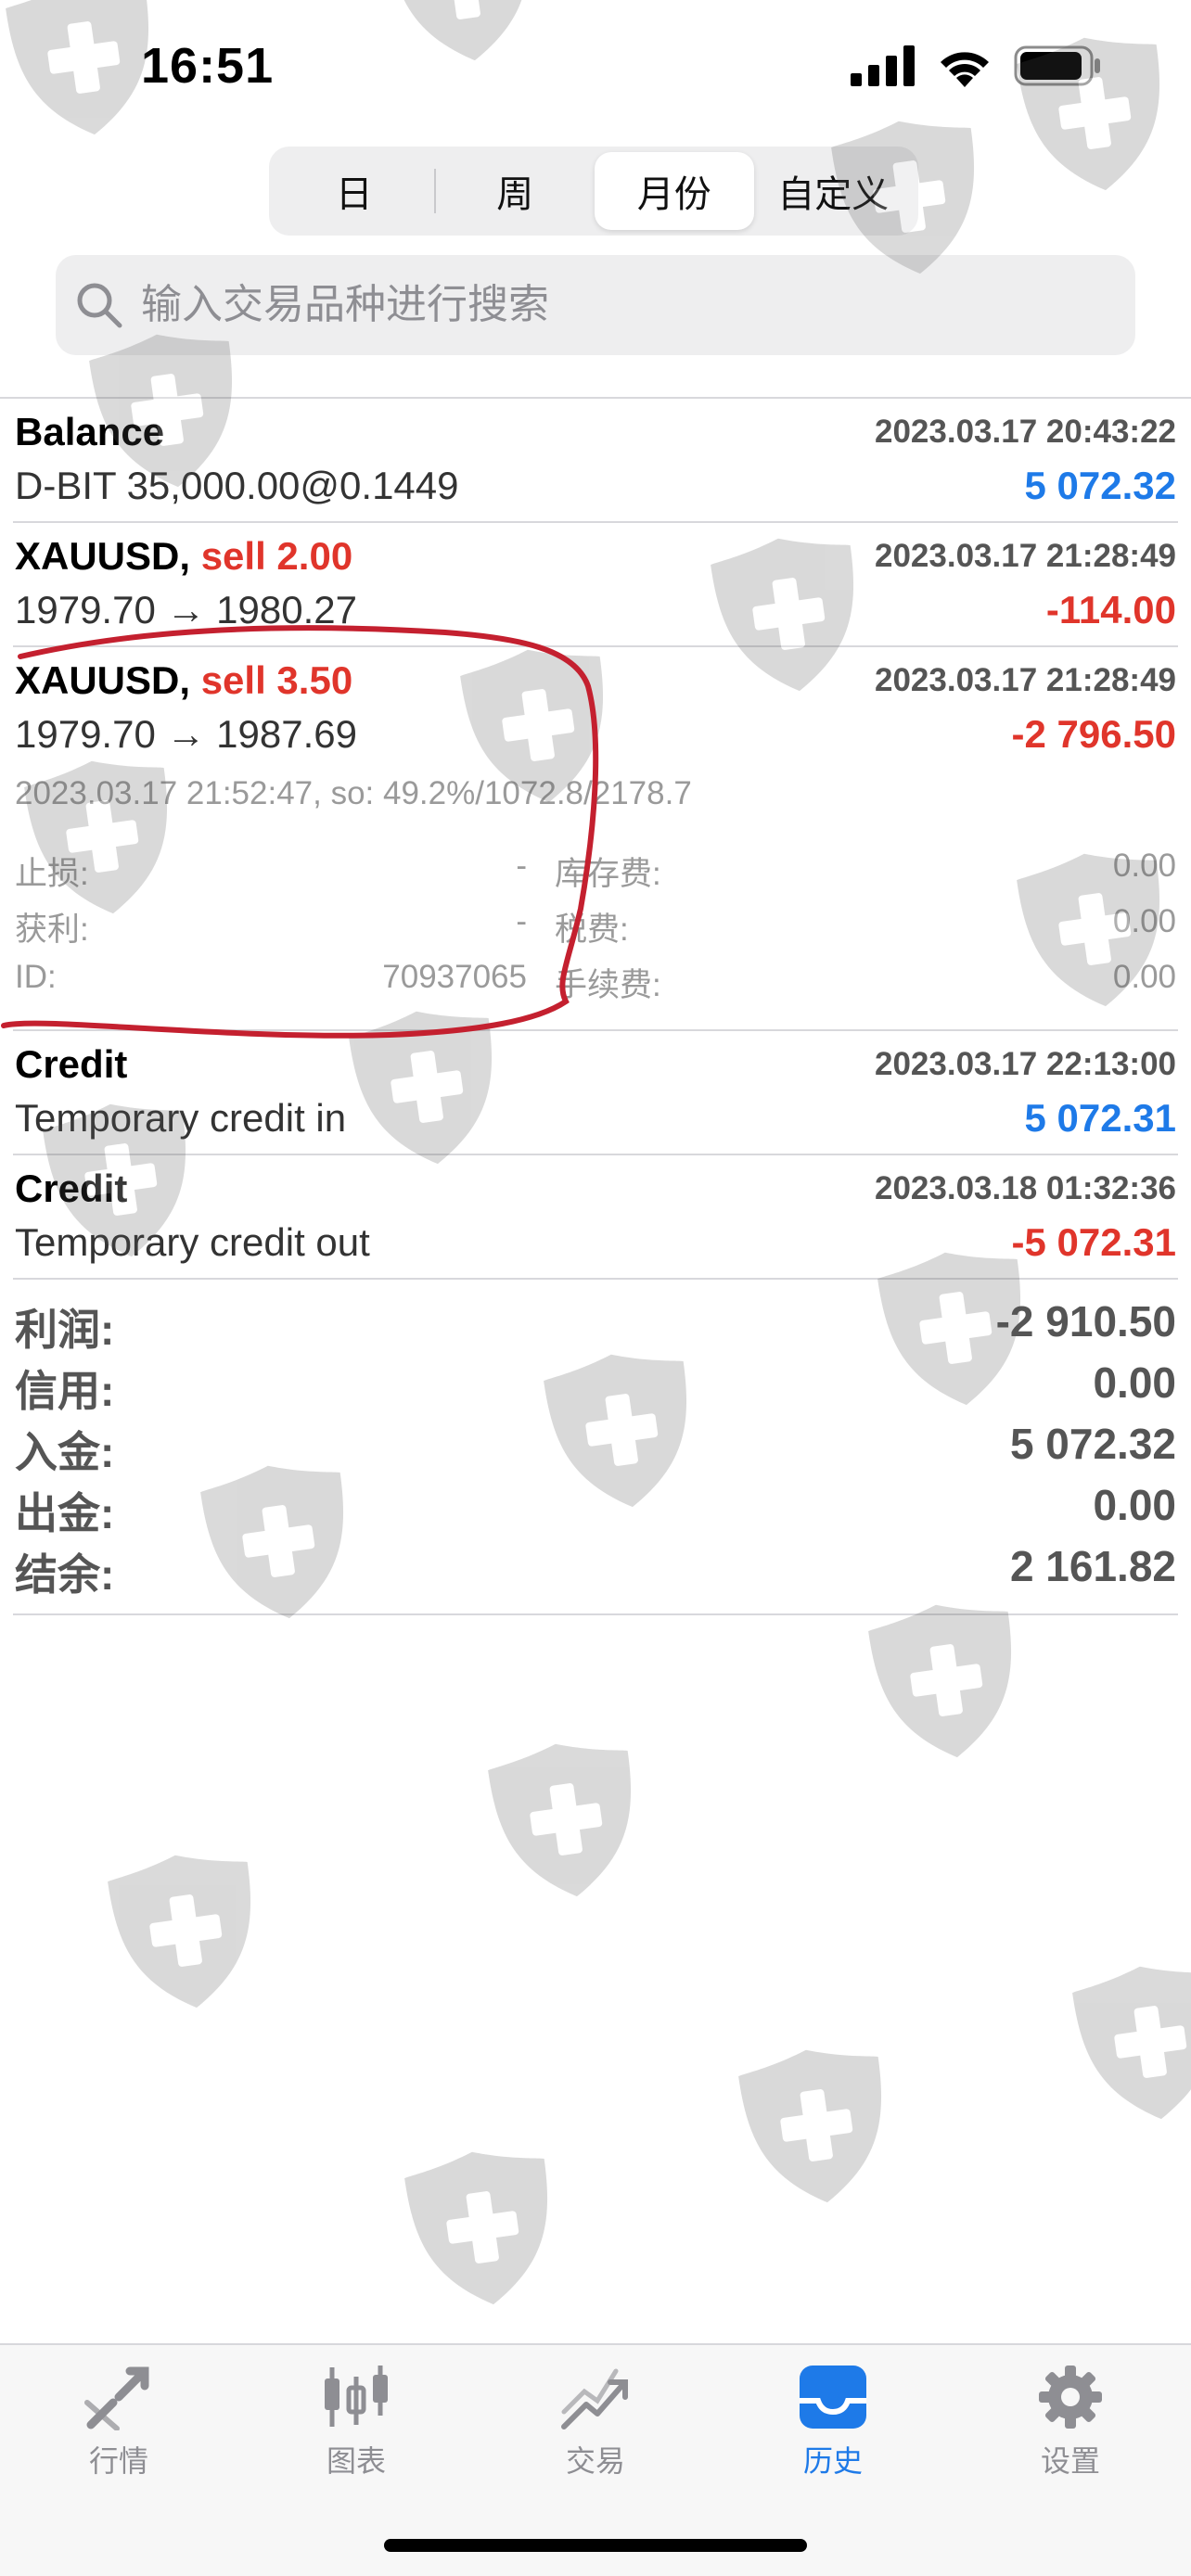  I want to click on status-bar: 16:51, so click(595, 69).